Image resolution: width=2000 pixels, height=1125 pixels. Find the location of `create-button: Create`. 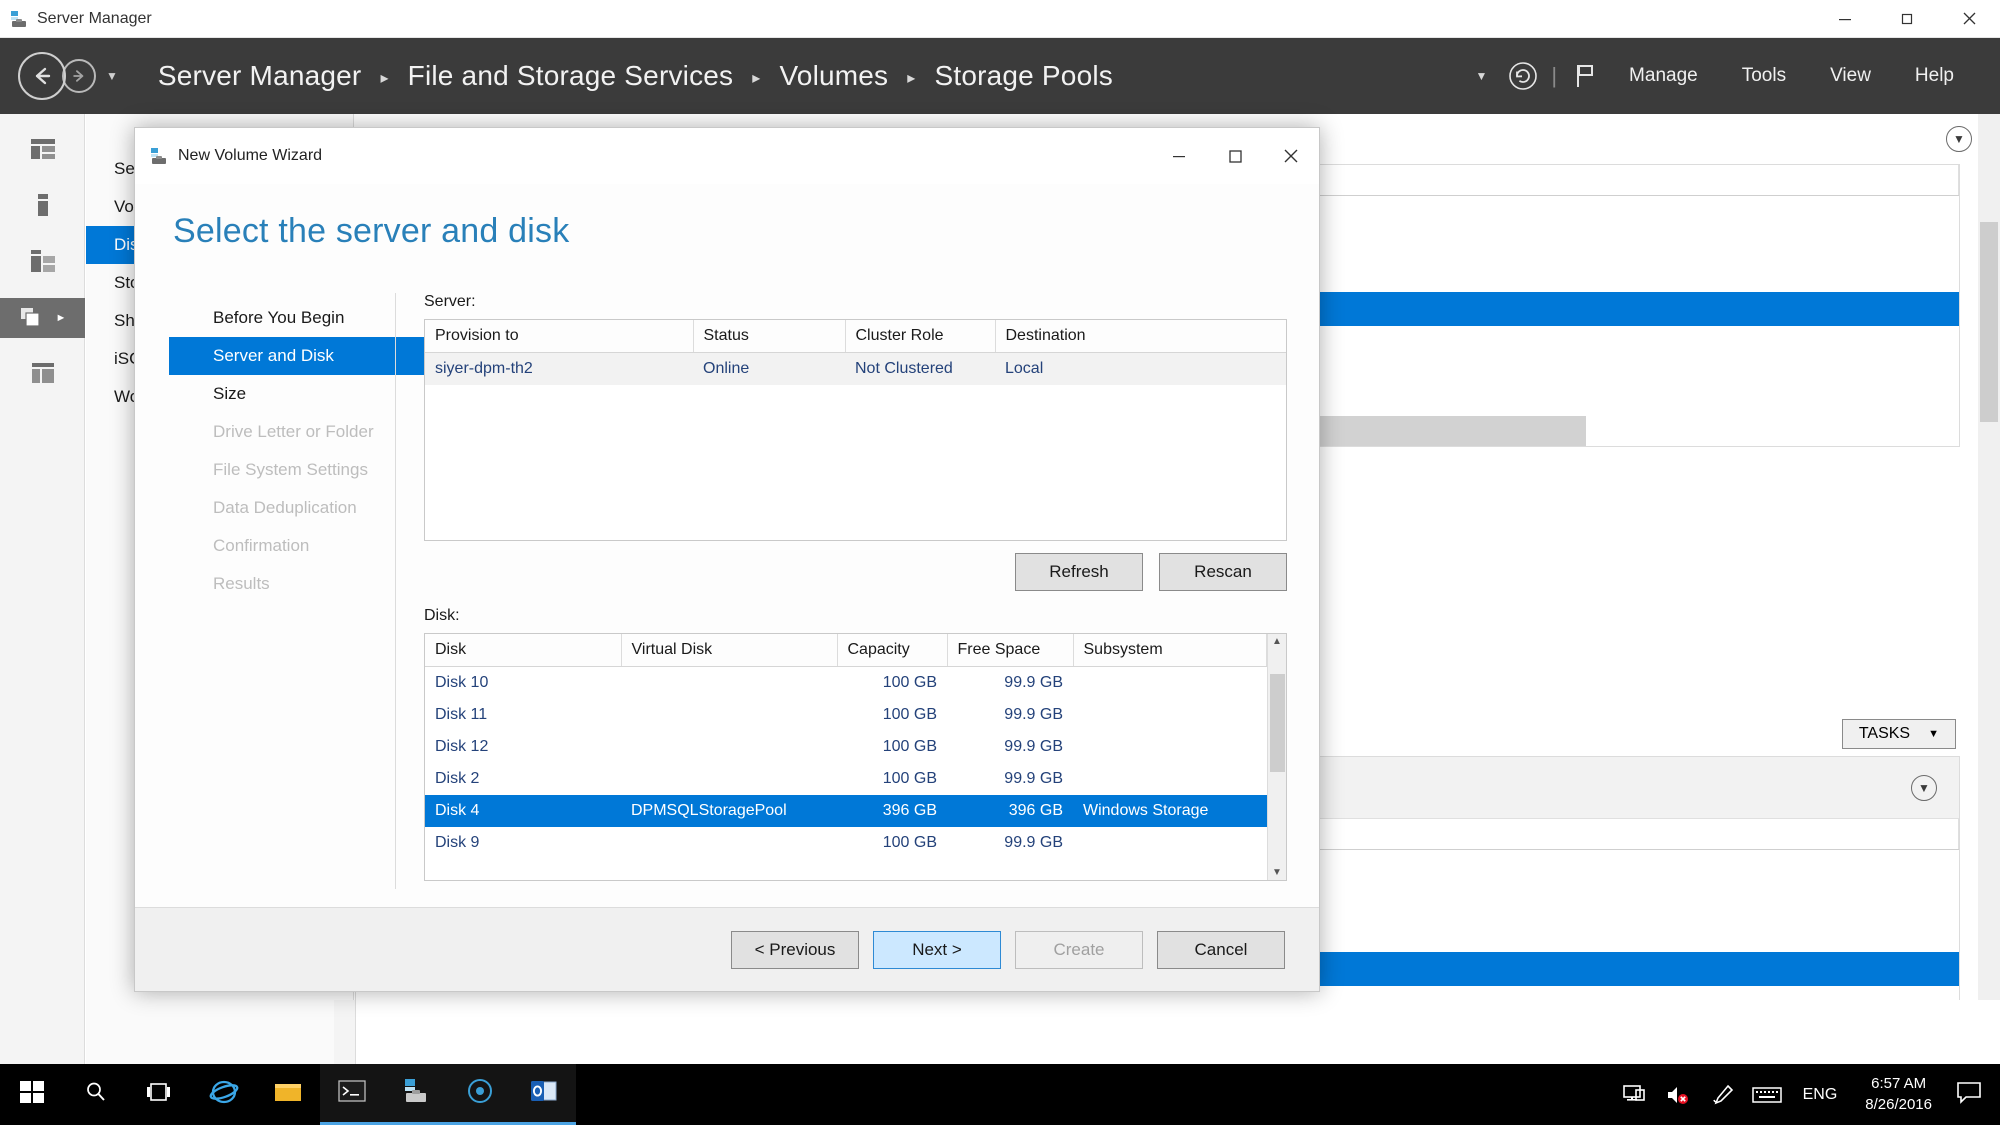

create-button: Create is located at coordinates (1079, 949).